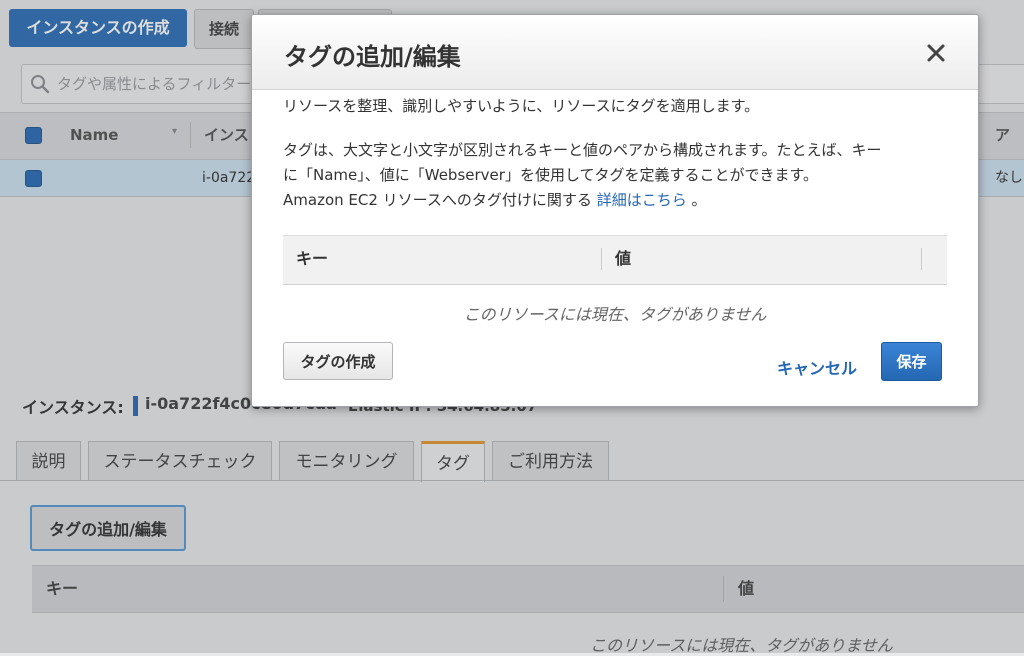  I want to click on dialog-column-key: キー, so click(312, 258).